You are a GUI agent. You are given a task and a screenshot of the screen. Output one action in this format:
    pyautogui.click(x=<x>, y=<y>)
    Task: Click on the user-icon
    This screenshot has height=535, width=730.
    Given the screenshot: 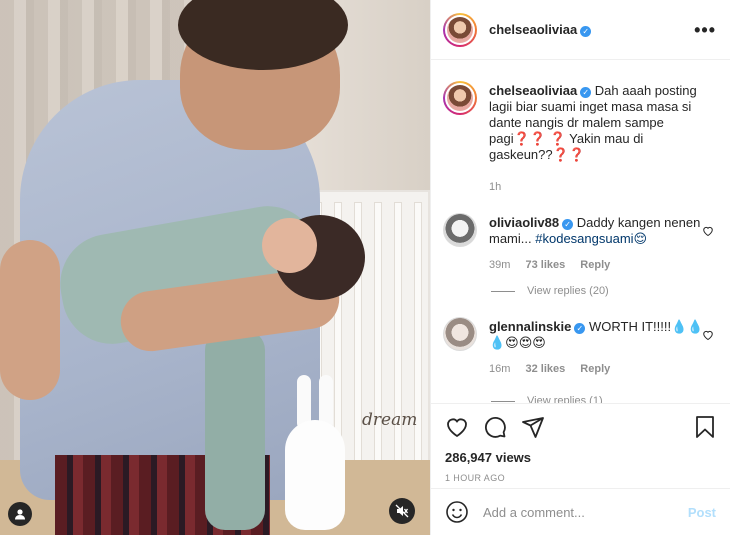 What is the action you would take?
    pyautogui.click(x=20, y=514)
    